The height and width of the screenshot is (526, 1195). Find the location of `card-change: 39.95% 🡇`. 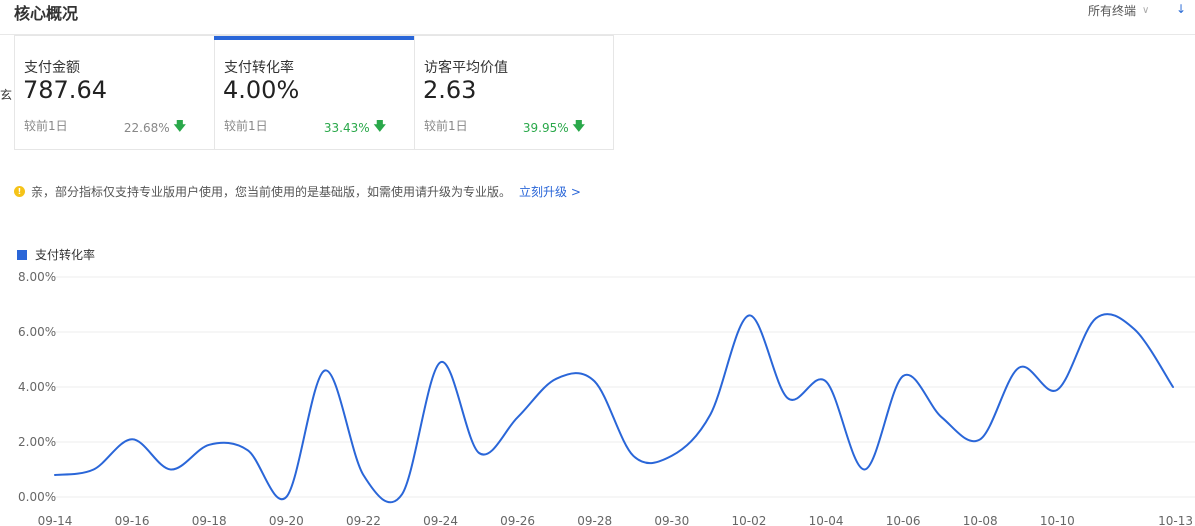

card-change: 39.95% 🡇 is located at coordinates (554, 127).